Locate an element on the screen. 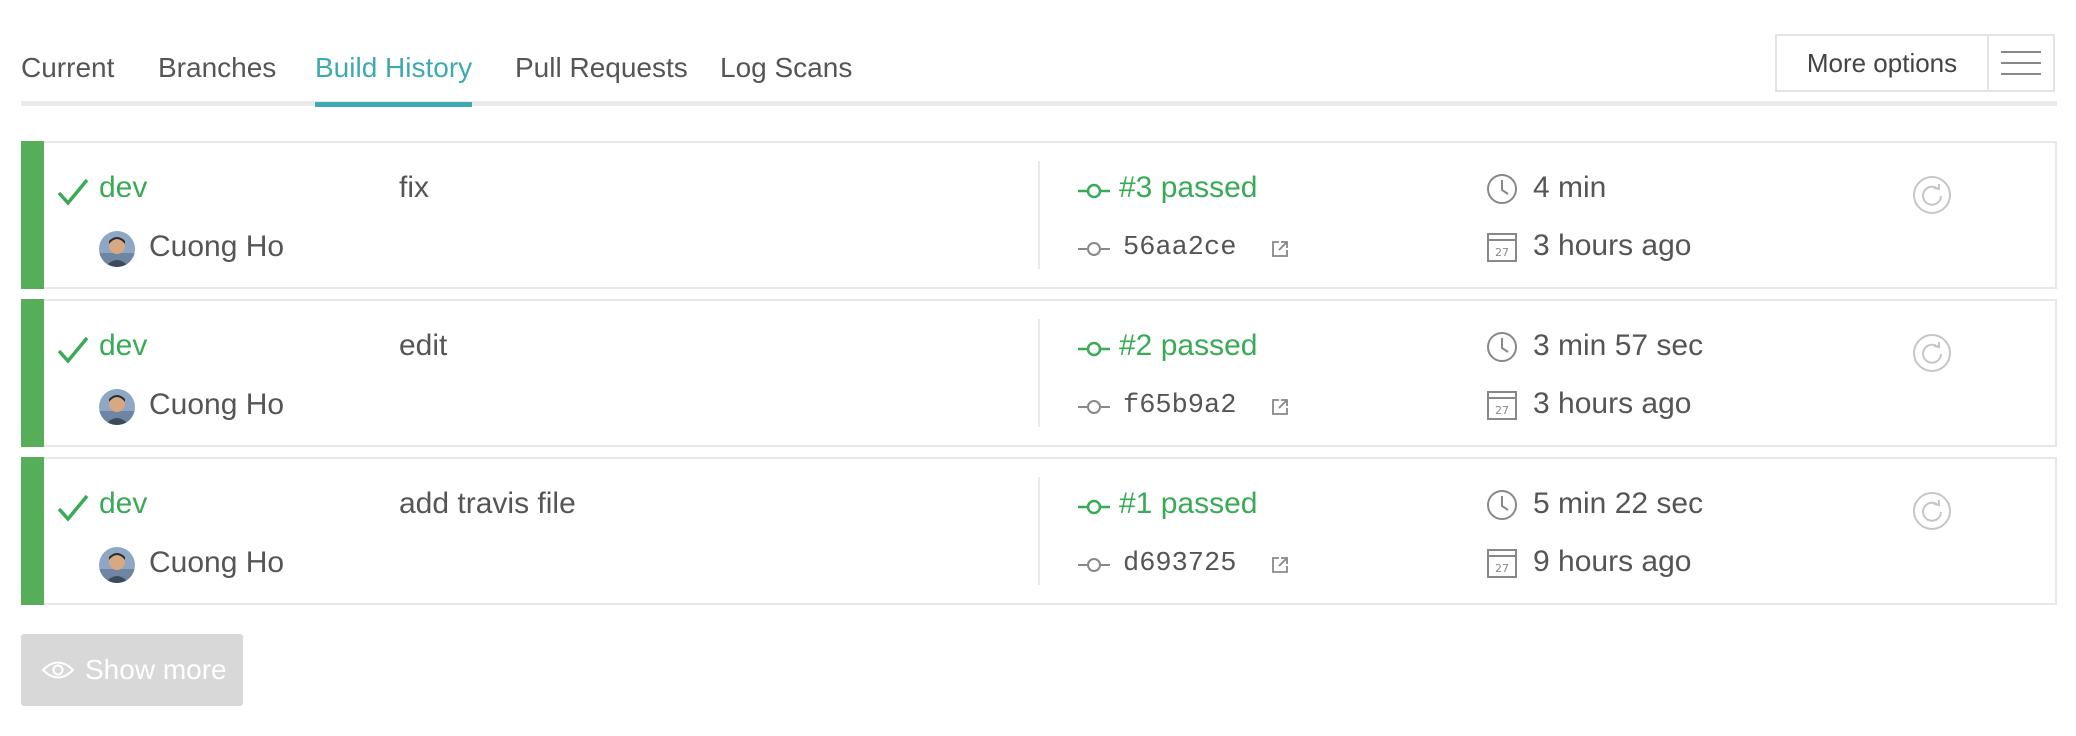  hamburger-icon is located at coordinates (2021, 63).